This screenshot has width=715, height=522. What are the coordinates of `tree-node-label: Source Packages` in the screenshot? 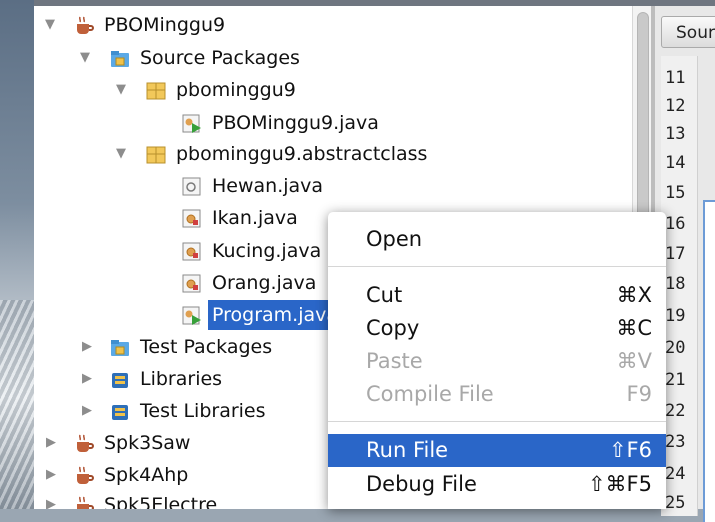 It's located at (220, 58).